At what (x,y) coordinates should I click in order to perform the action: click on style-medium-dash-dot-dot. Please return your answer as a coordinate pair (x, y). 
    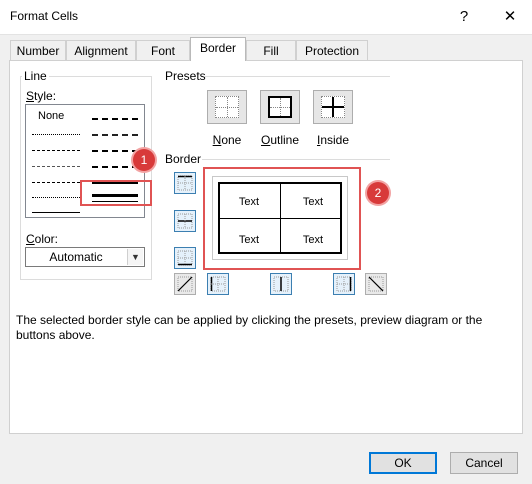
    Looking at the image, I should click on (115, 119).